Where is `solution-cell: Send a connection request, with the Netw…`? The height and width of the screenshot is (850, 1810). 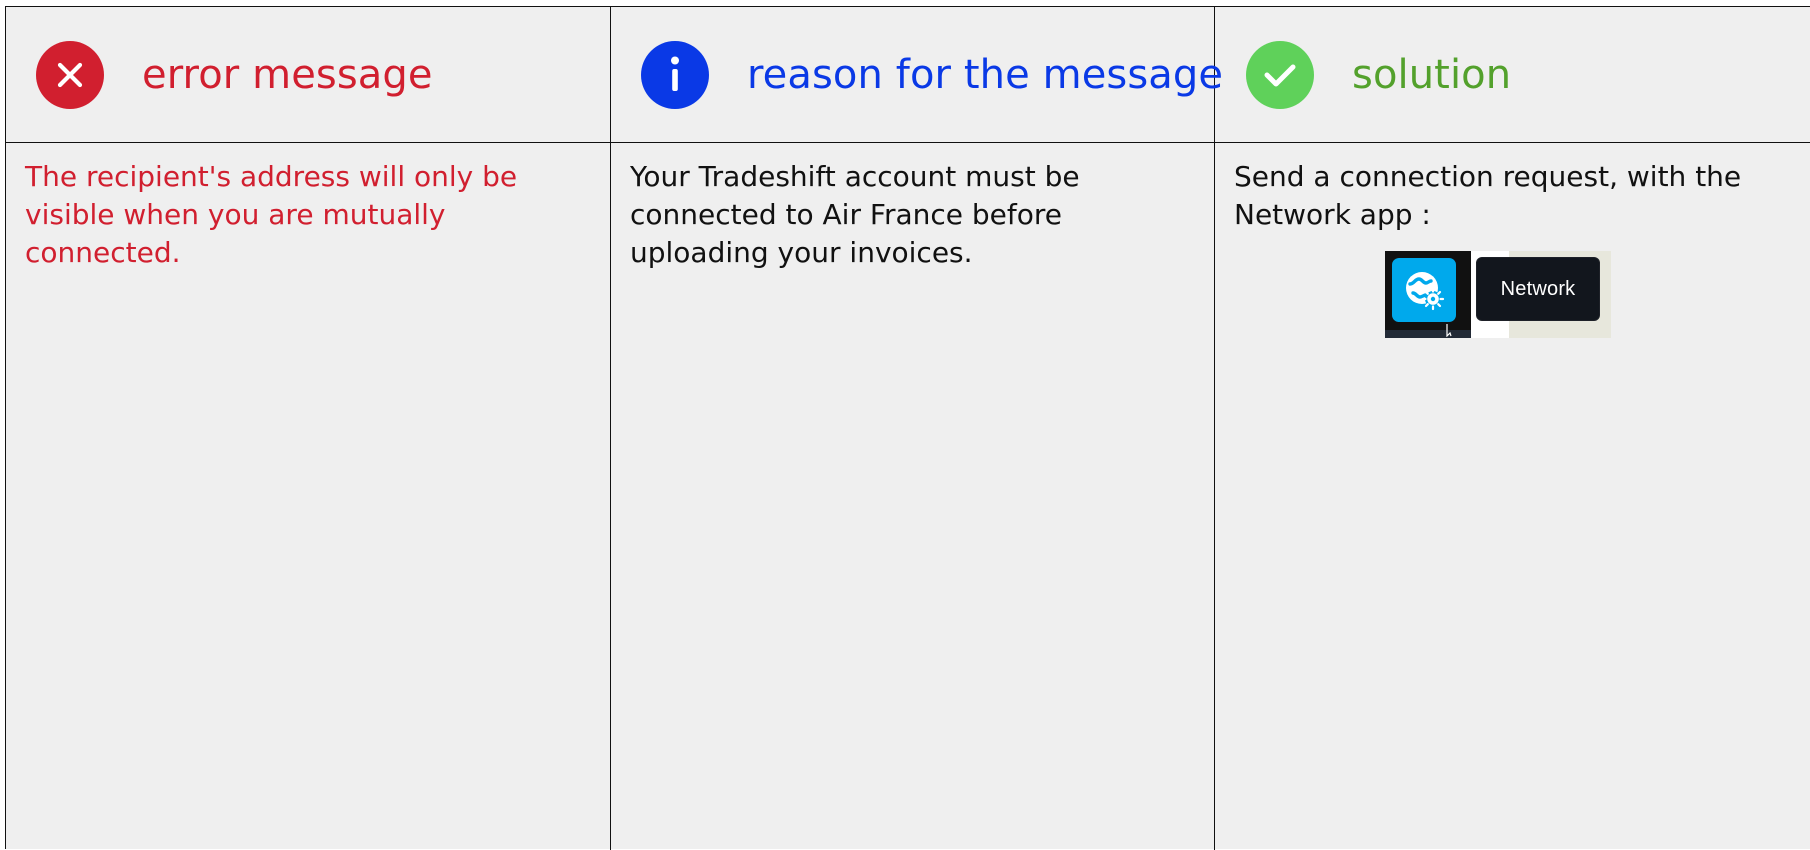 solution-cell: Send a connection request, with the Netw… is located at coordinates (1512, 188).